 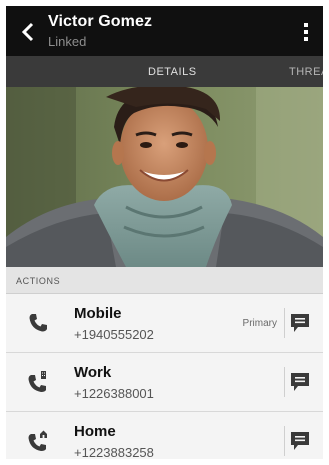 I want to click on tab-details: DETAILS, so click(x=172, y=72).